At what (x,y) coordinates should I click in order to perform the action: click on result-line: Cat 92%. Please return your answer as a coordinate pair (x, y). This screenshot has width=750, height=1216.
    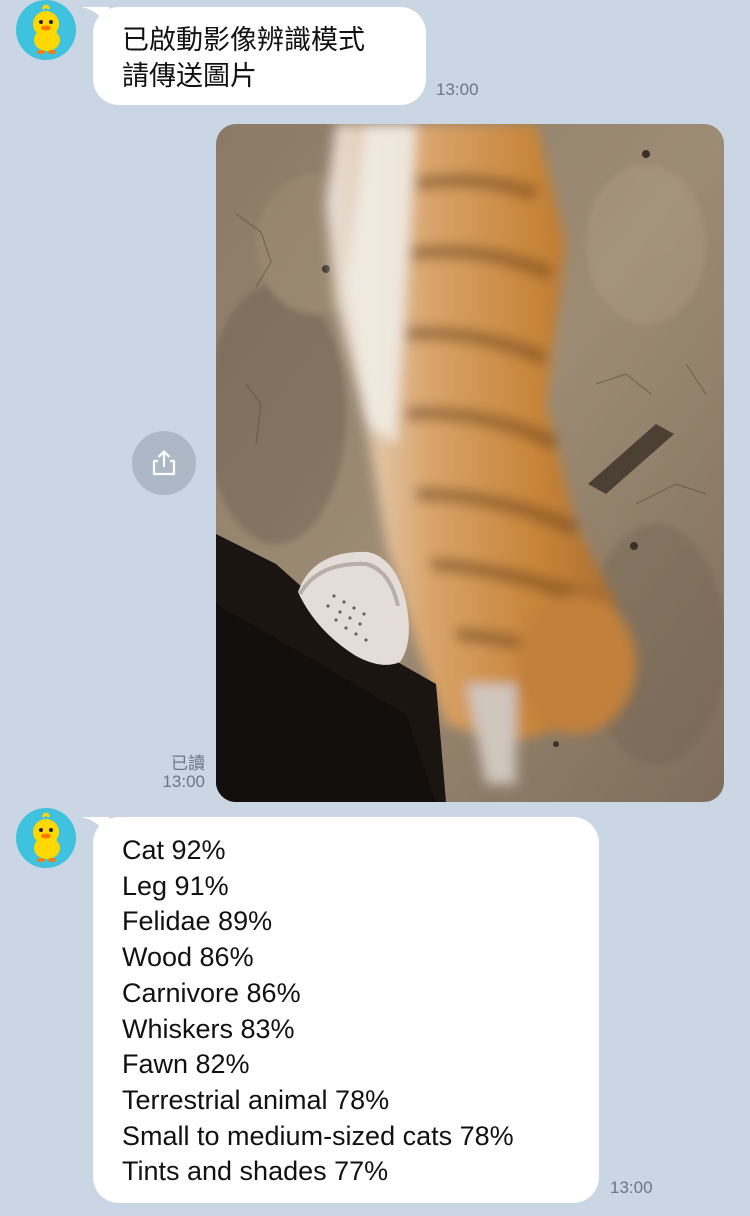
    Looking at the image, I should click on (174, 850).